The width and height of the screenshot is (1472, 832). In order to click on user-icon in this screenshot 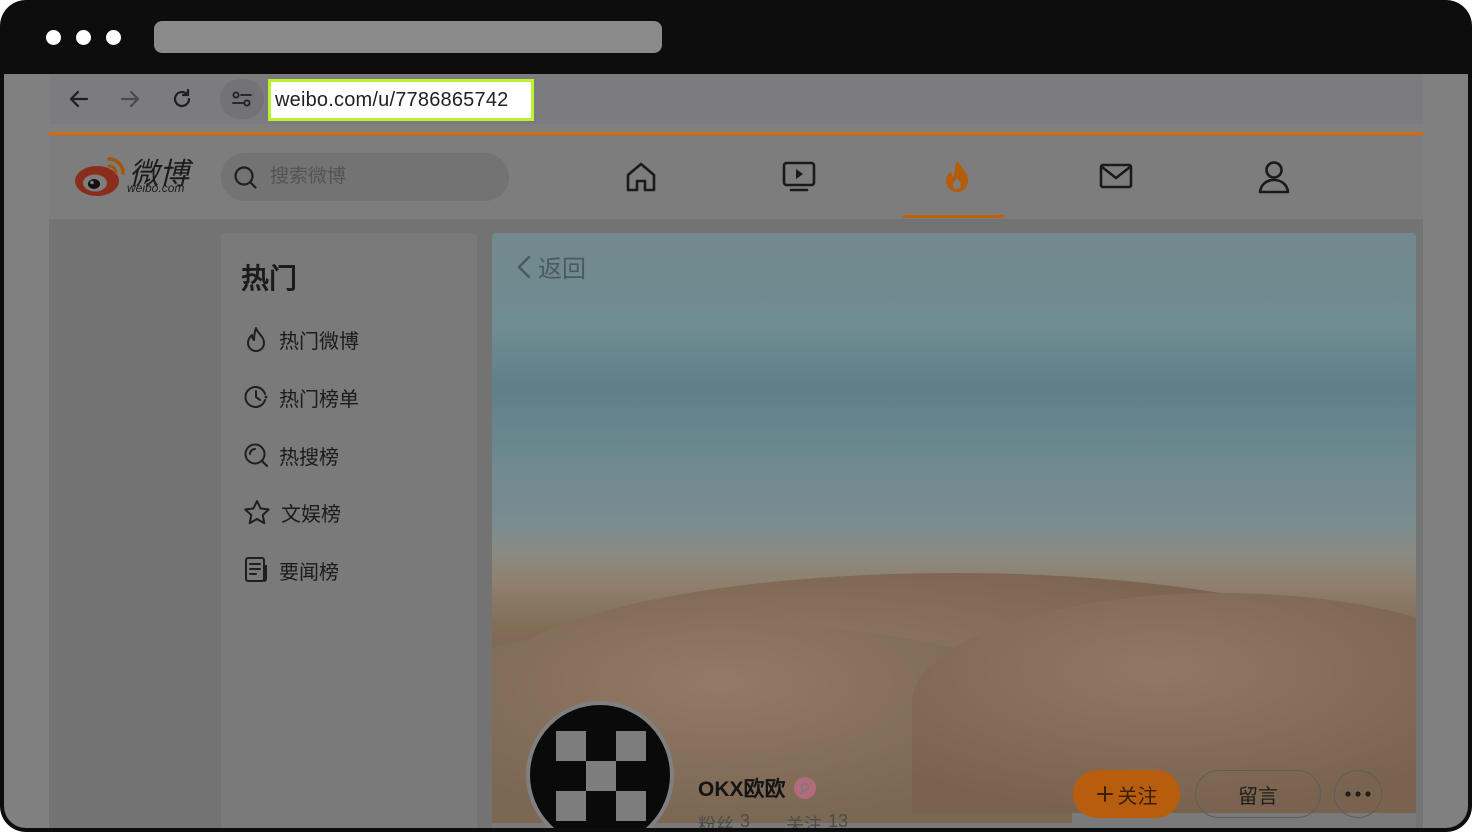, I will do `click(1274, 177)`.